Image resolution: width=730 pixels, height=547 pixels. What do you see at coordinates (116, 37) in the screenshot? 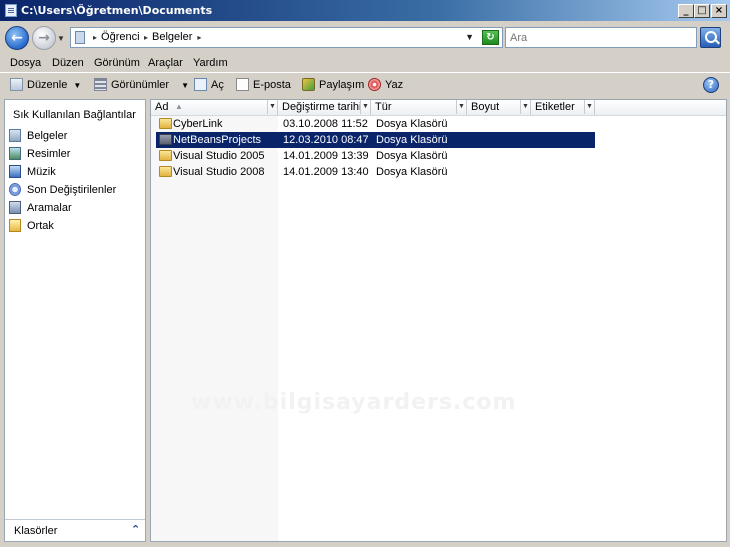
I see `breadcrumb-ogrenci: ▸ Öğrenci` at bounding box center [116, 37].